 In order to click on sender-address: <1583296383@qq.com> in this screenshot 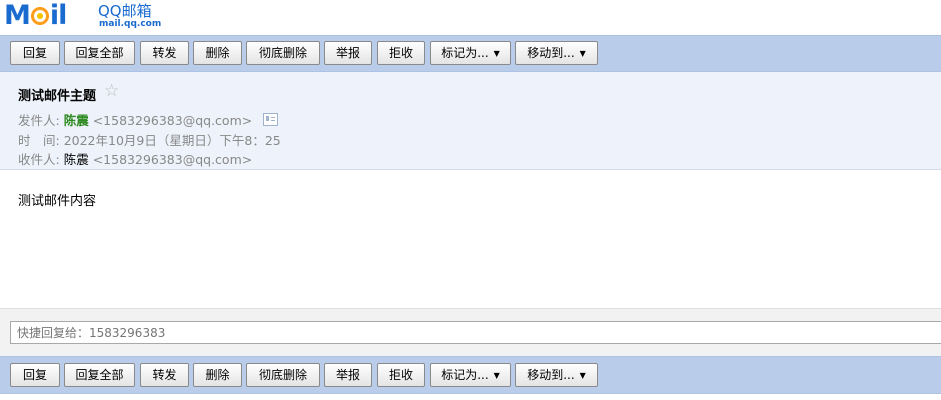, I will do `click(172, 120)`.